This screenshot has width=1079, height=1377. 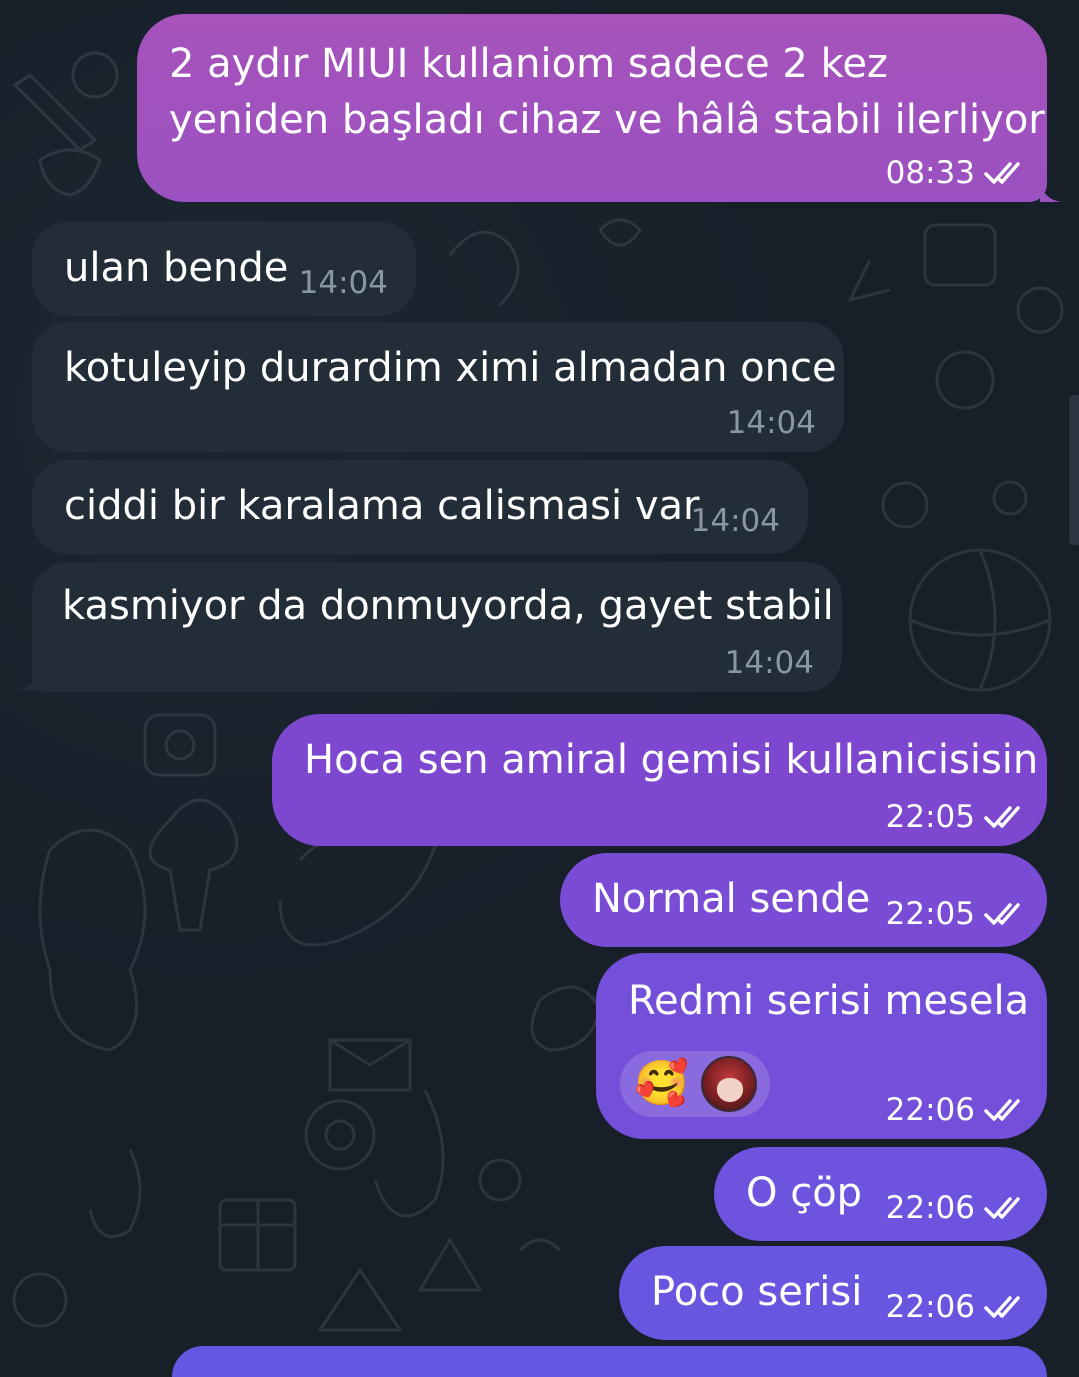 I want to click on message-text-line-1: 2 aydır MIUI kullaniom sadece 2 kez, so click(x=528, y=64).